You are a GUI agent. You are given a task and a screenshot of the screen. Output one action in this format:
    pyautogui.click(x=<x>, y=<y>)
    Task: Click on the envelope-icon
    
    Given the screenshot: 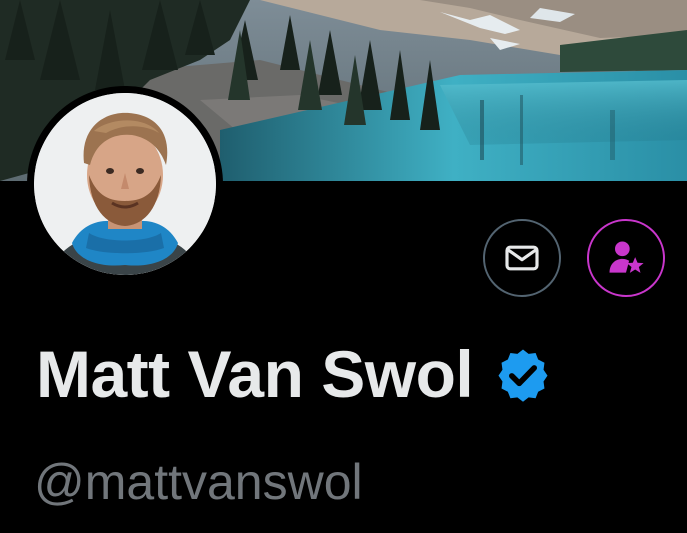 What is the action you would take?
    pyautogui.click(x=522, y=258)
    